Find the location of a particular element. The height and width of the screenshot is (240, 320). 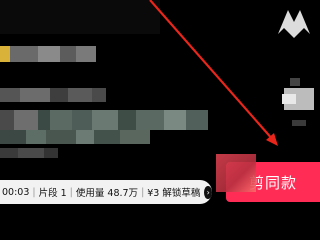

clips-text: 片段 1 is located at coordinates (52, 193).